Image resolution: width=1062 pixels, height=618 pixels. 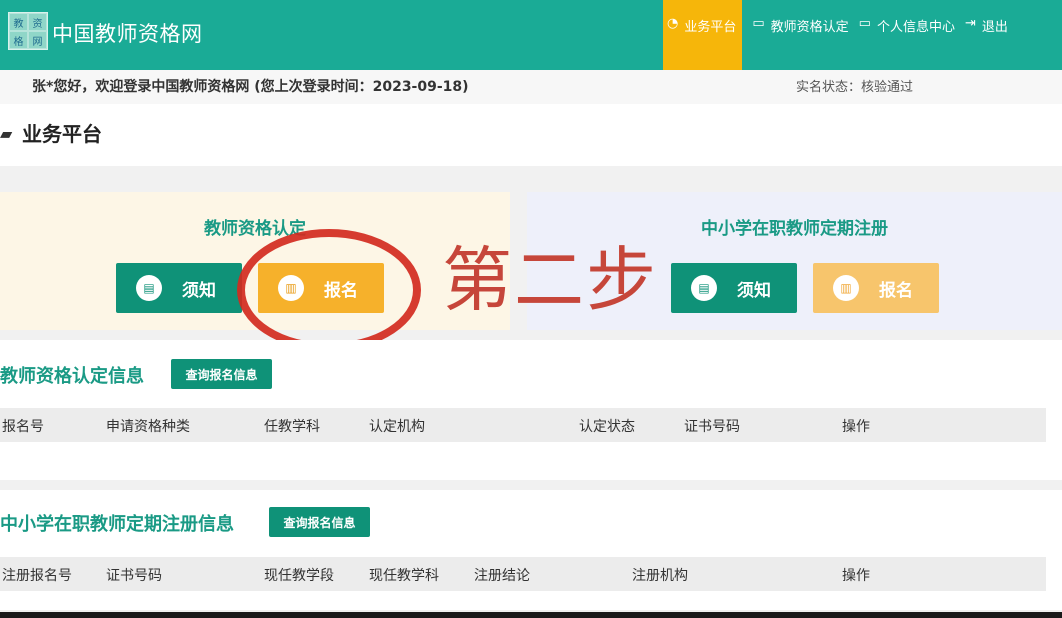 I want to click on annotation-circle, so click(x=329, y=290).